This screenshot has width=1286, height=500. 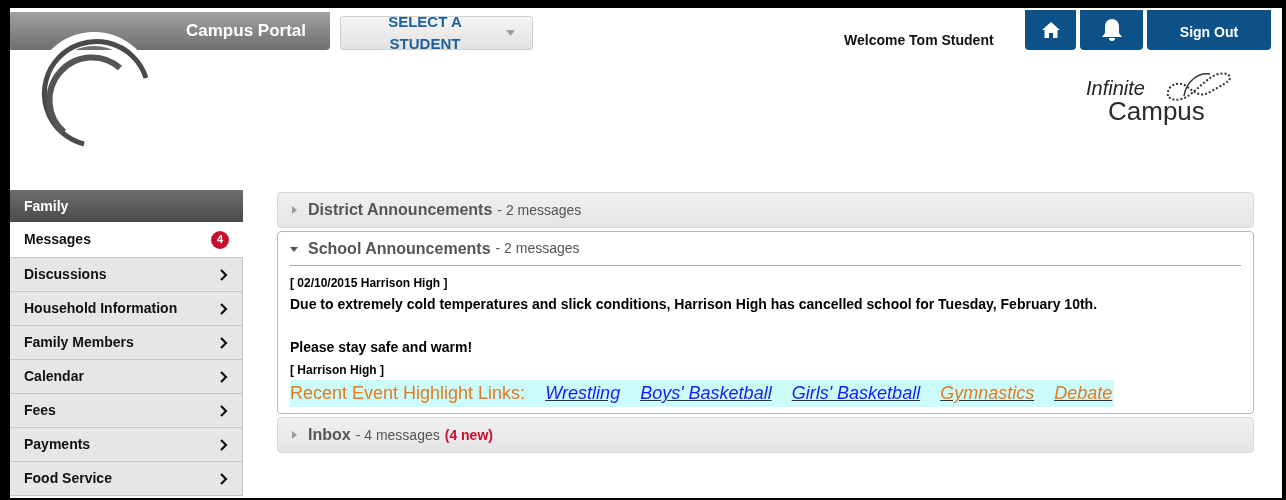 I want to click on logo-arcs-icon, so click(x=94, y=90).